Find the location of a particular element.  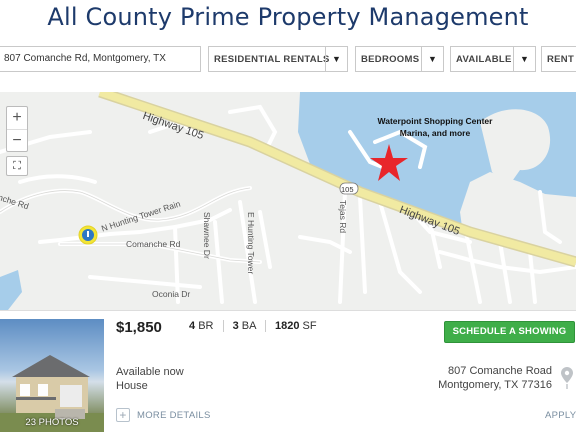

callout-line1: Waterpoint Shopping Center is located at coordinates (435, 121).